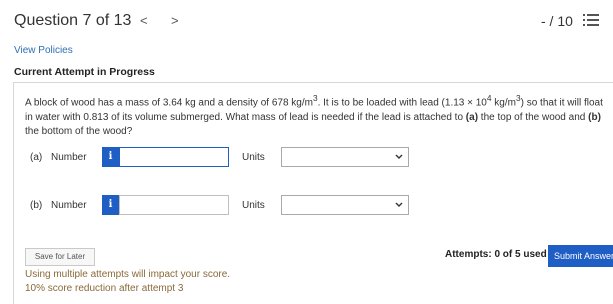 Image resolution: width=613 pixels, height=304 pixels. What do you see at coordinates (36, 157) in the screenshot?
I see `part-a-label: (a)` at bounding box center [36, 157].